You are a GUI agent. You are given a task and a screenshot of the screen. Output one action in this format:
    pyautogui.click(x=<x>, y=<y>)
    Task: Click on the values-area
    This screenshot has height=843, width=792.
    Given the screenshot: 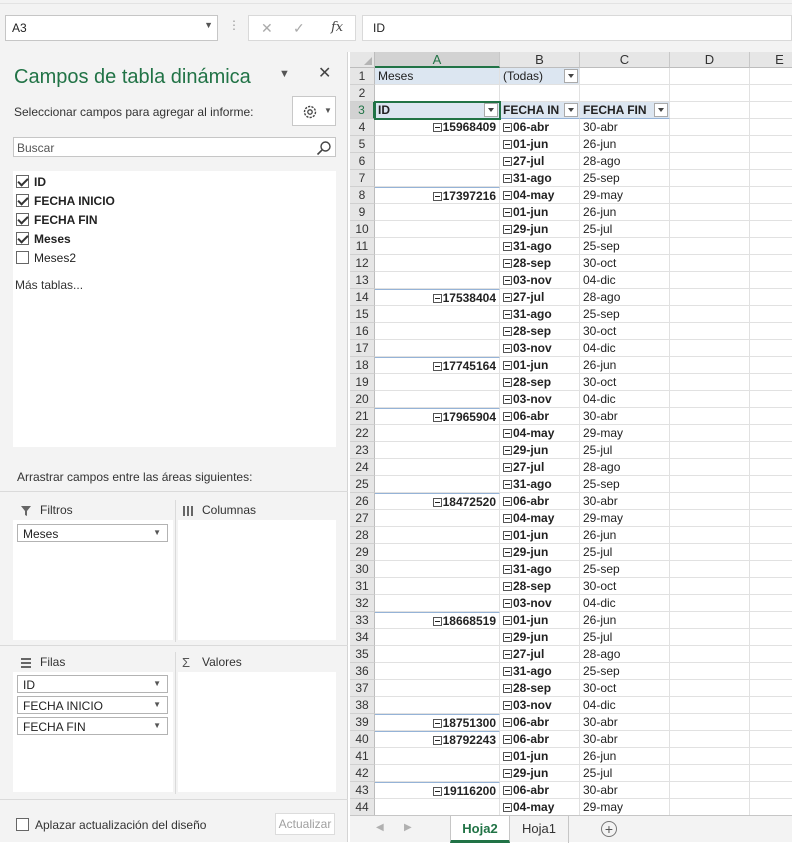 What is the action you would take?
    pyautogui.click(x=257, y=732)
    